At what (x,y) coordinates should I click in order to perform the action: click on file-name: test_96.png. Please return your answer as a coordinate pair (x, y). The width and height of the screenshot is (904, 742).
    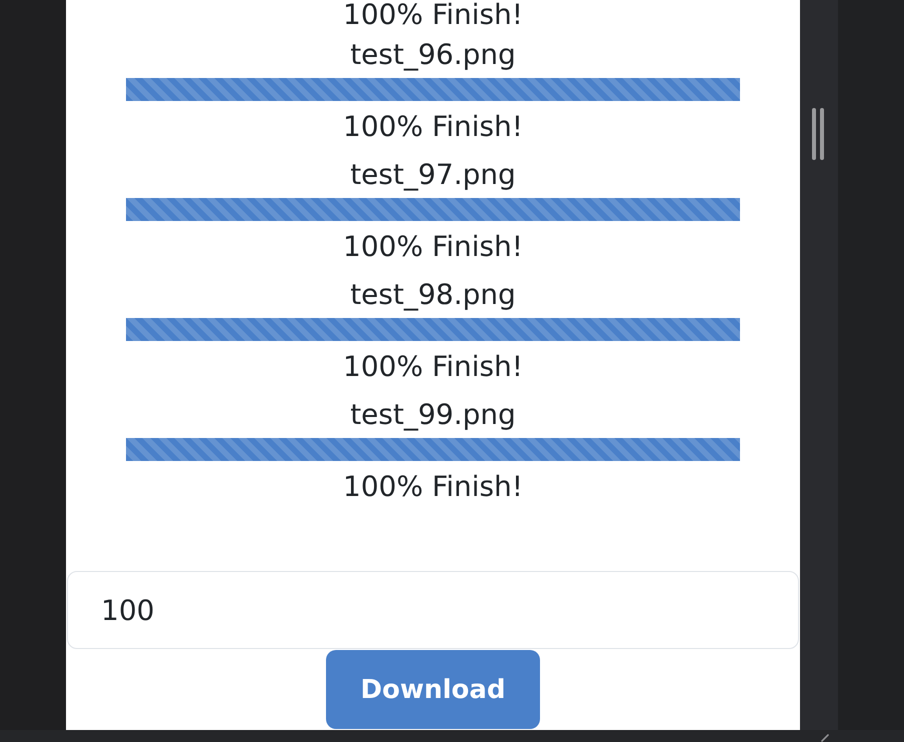
    Looking at the image, I should click on (433, 55).